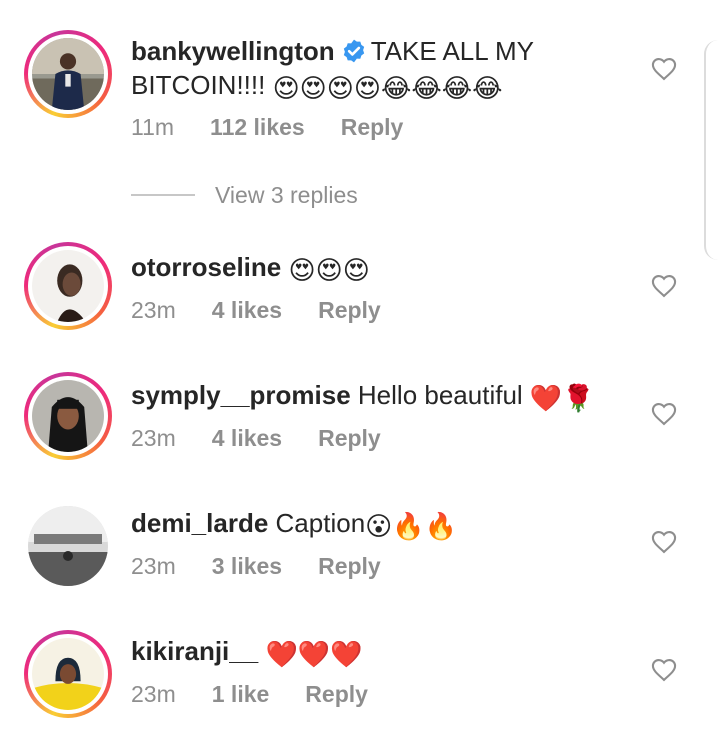  I want to click on username: kikiranji__, so click(194, 651).